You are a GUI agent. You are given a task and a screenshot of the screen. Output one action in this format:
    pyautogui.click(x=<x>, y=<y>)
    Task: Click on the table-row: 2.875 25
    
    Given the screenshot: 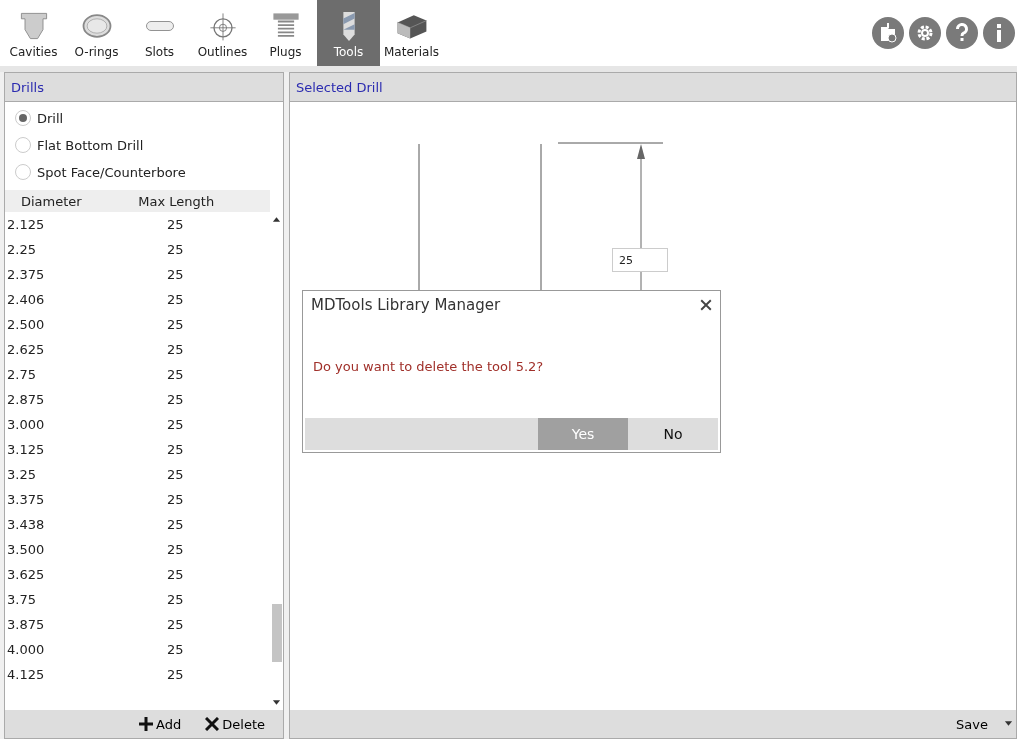 What is the action you would take?
    pyautogui.click(x=137, y=399)
    